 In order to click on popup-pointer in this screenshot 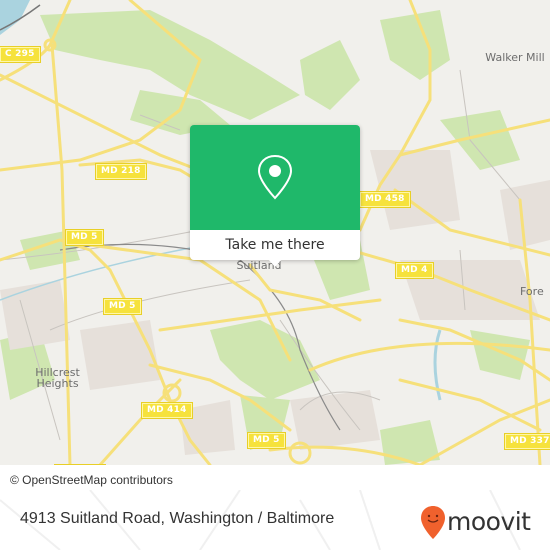, I will do `click(275, 263)`.